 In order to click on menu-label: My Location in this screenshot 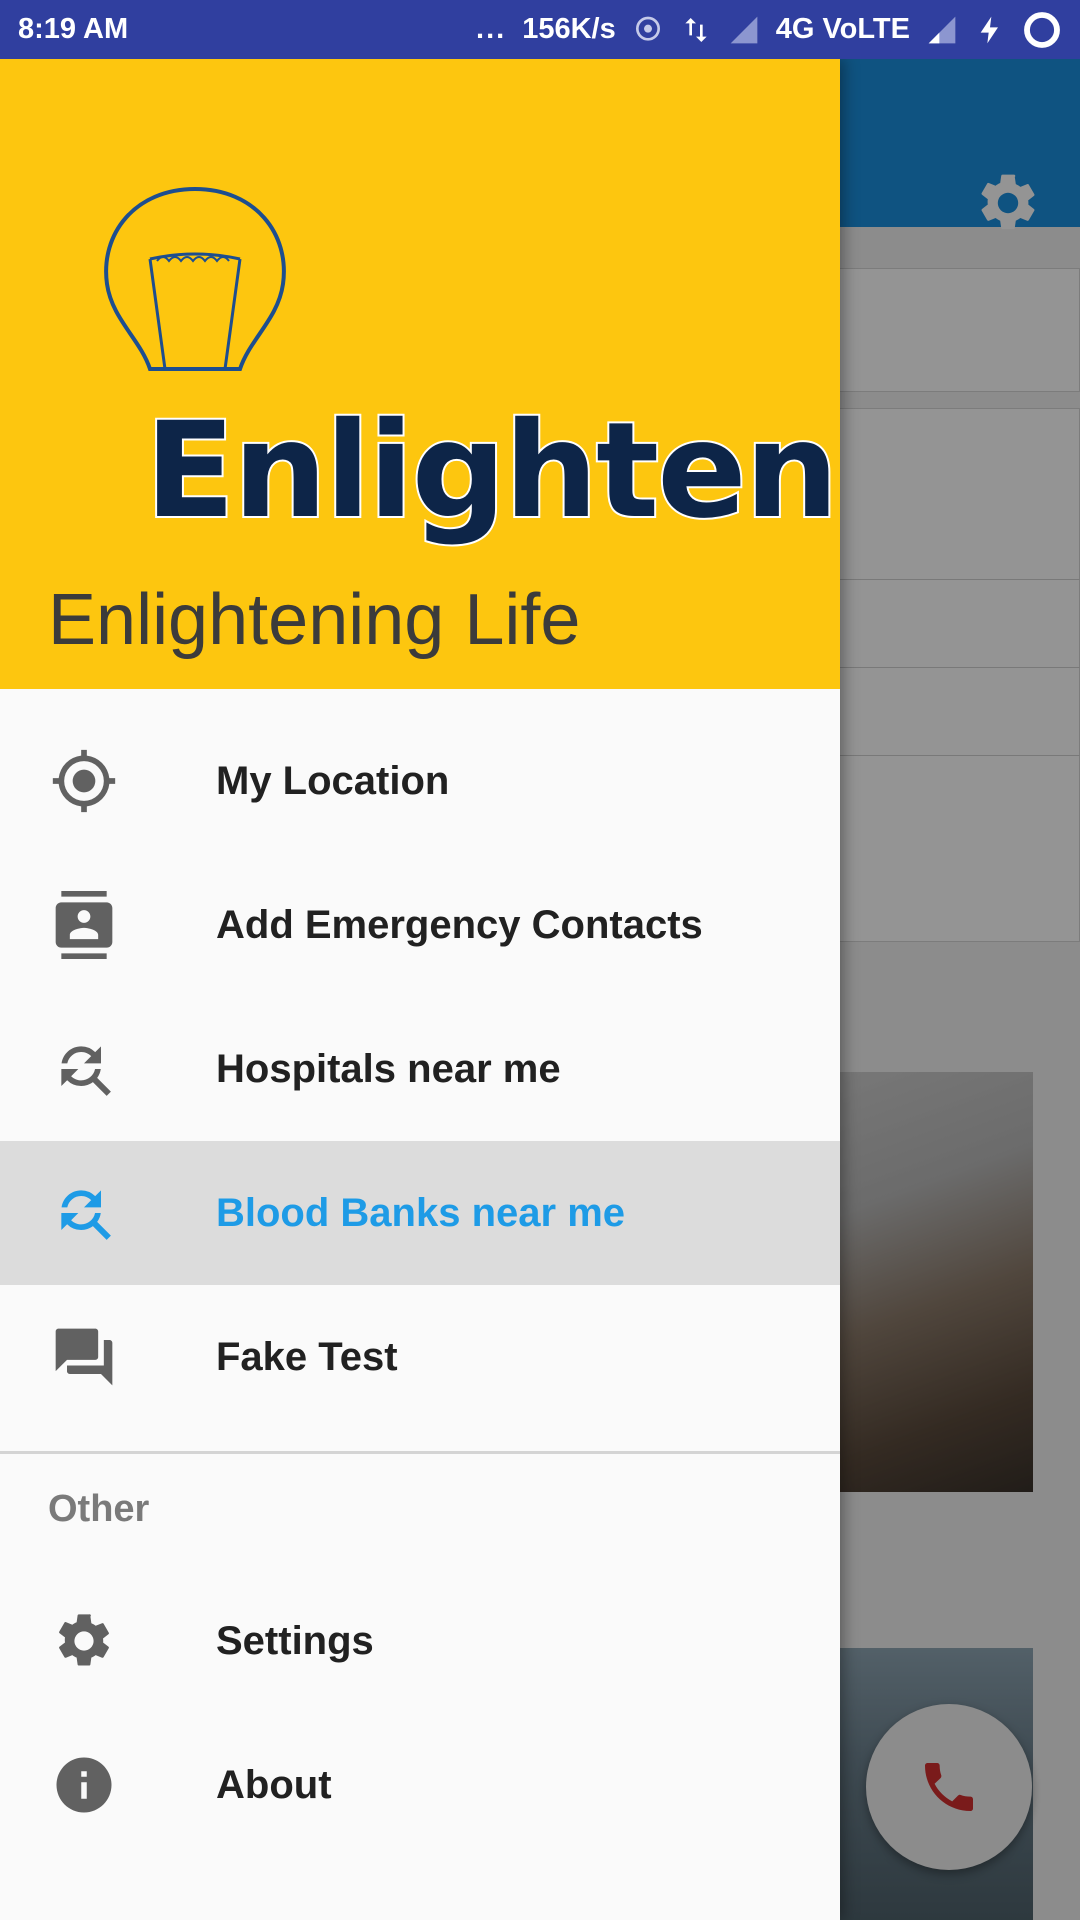, I will do `click(333, 780)`.